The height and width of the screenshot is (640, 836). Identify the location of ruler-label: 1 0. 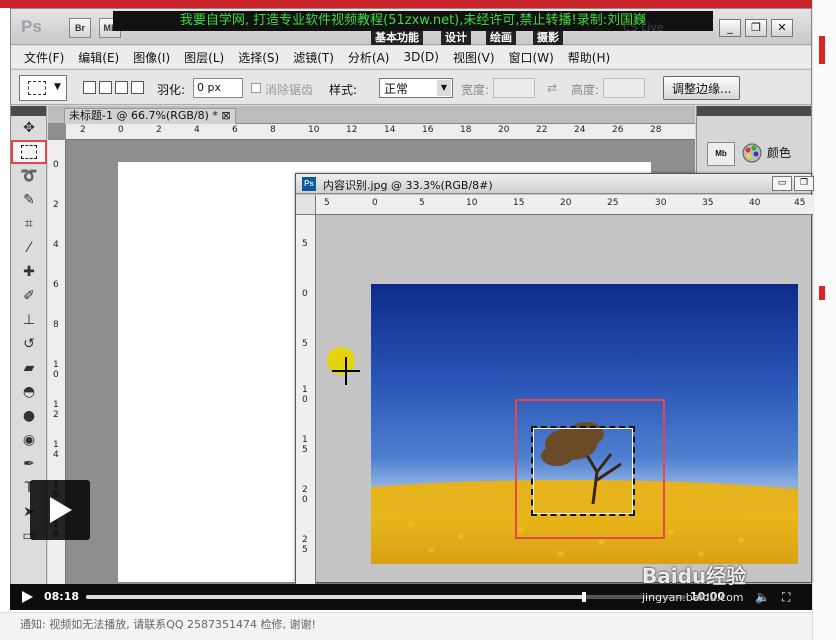
(305, 395).